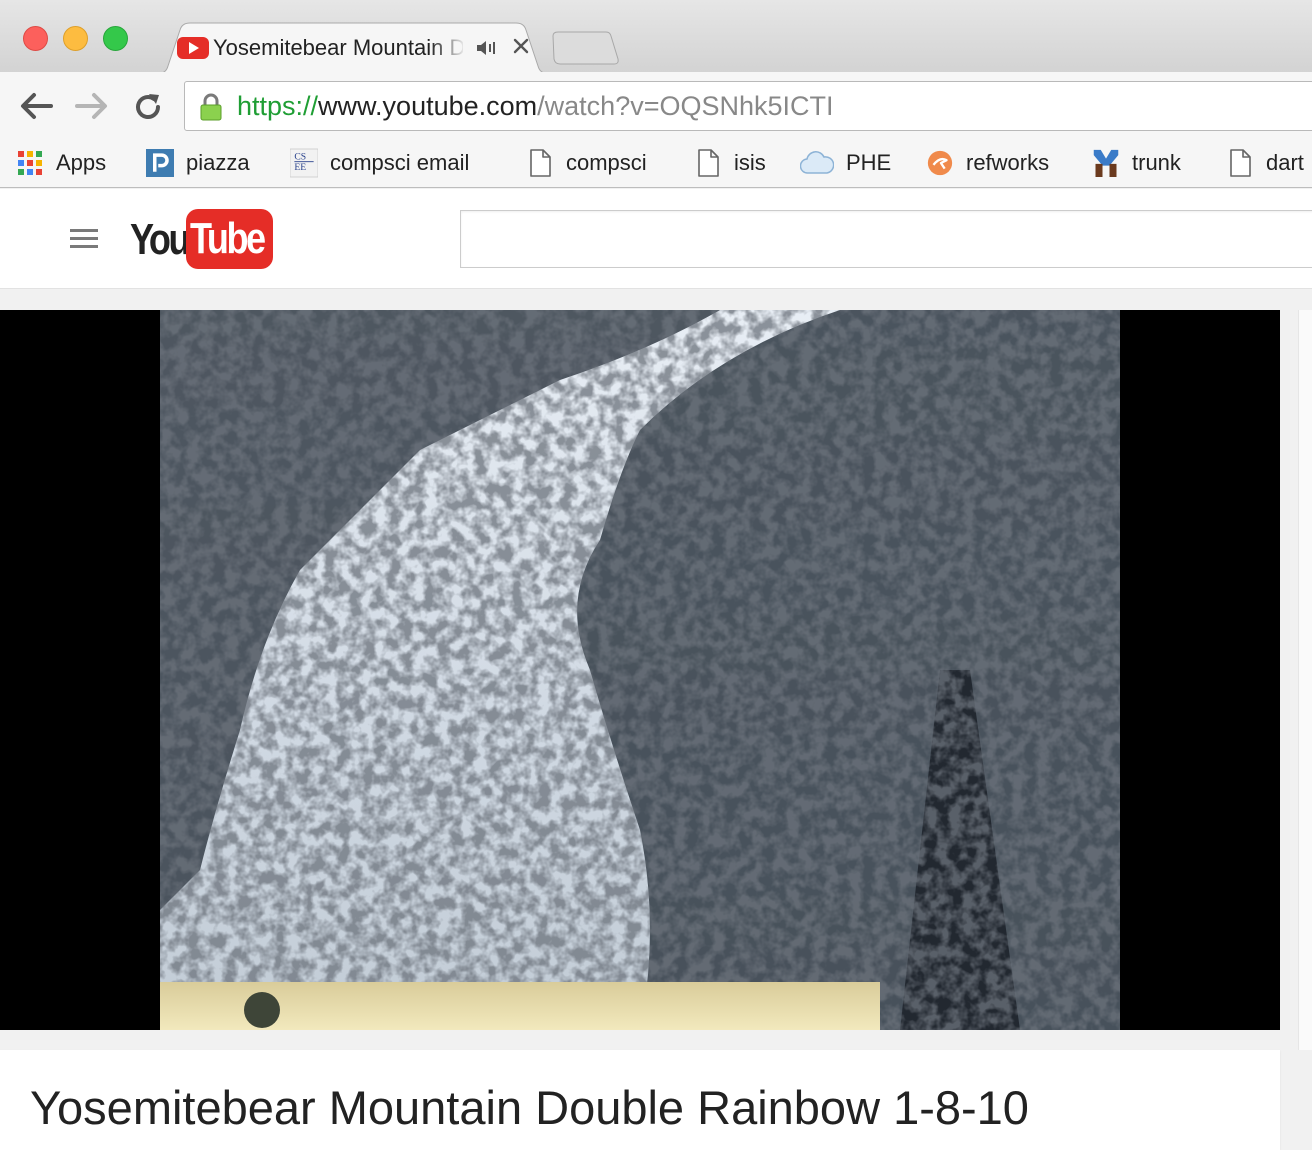 This screenshot has width=1312, height=1150. What do you see at coordinates (115, 38) in the screenshot?
I see `zoom-window-button` at bounding box center [115, 38].